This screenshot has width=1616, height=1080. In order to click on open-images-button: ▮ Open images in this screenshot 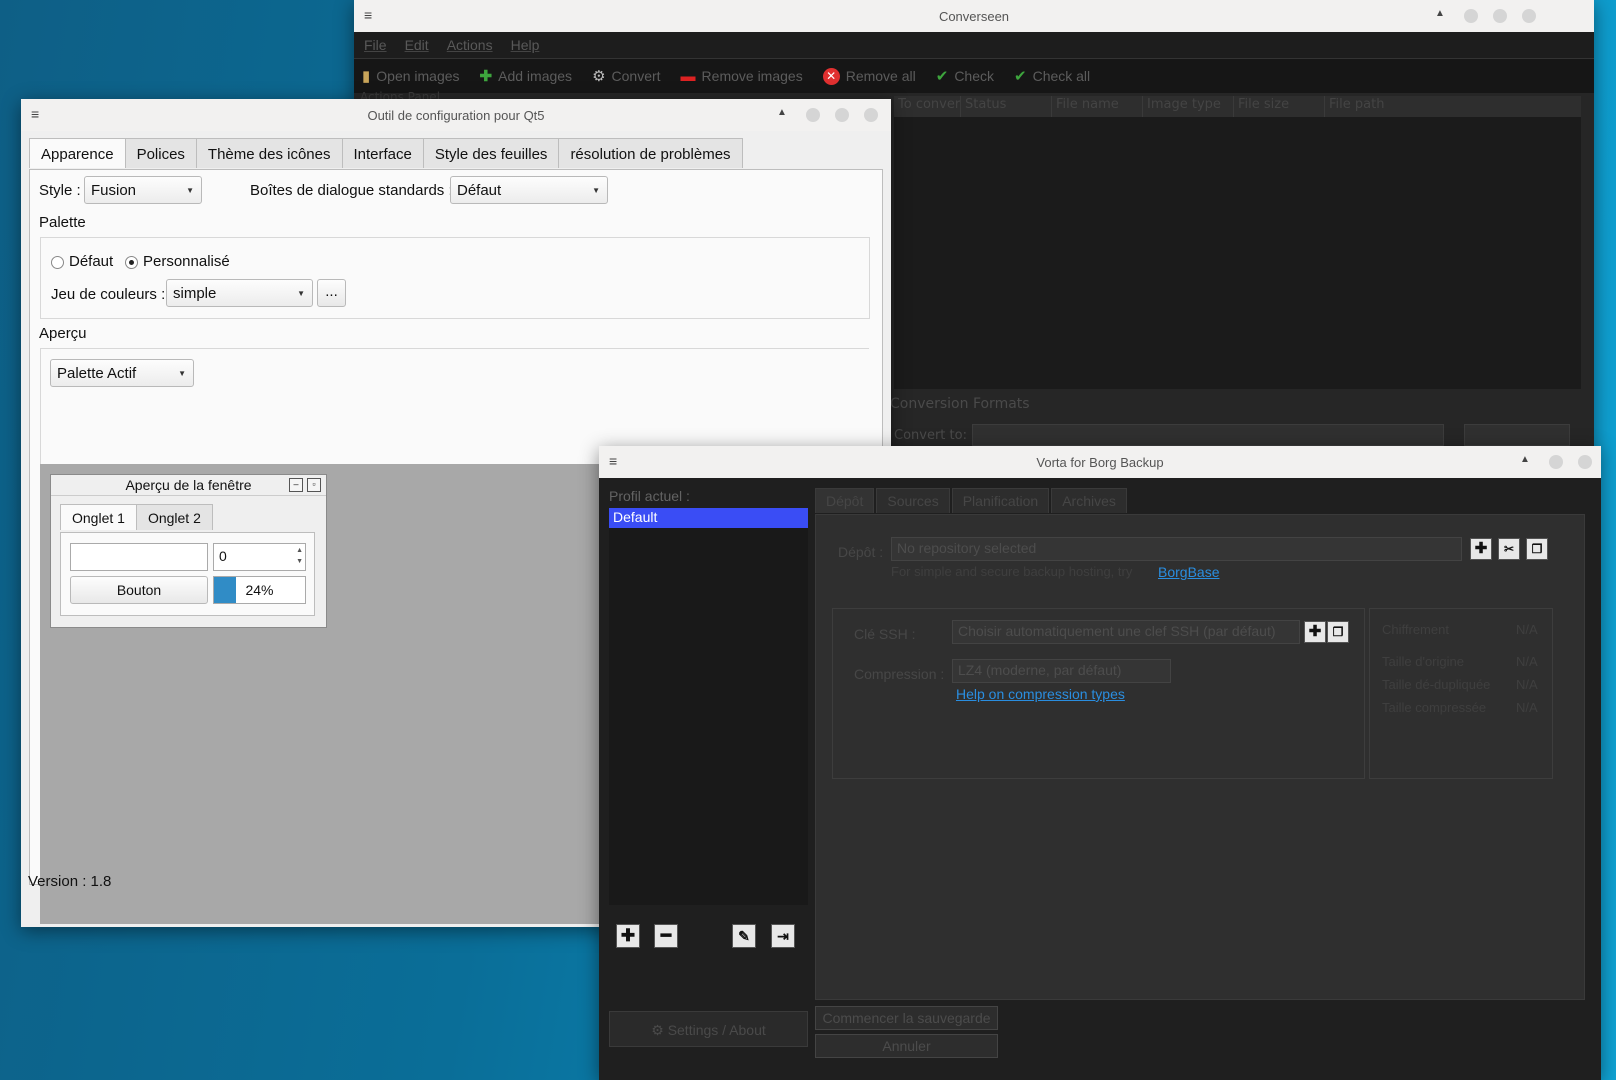, I will do `click(411, 76)`.